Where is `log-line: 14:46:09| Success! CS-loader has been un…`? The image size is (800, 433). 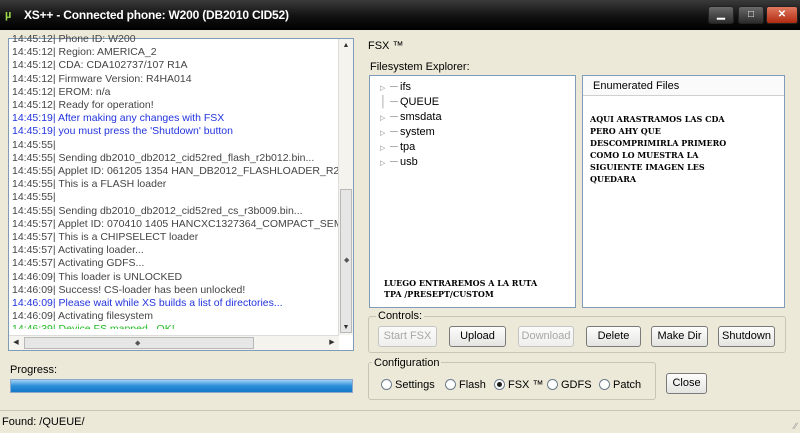 log-line: 14:46:09| Success! CS-loader has been un… is located at coordinates (129, 289).